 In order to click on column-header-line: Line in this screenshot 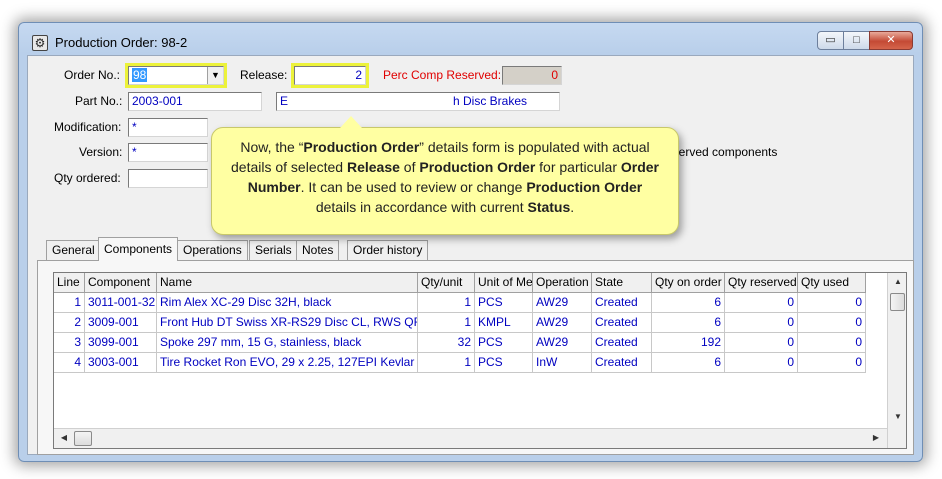, I will do `click(69, 283)`.